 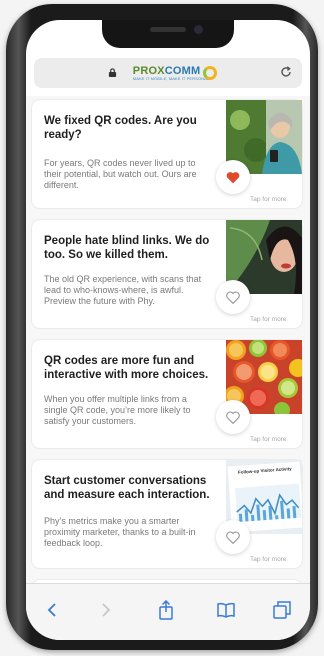 What do you see at coordinates (282, 610) in the screenshot?
I see `tabs-icon` at bounding box center [282, 610].